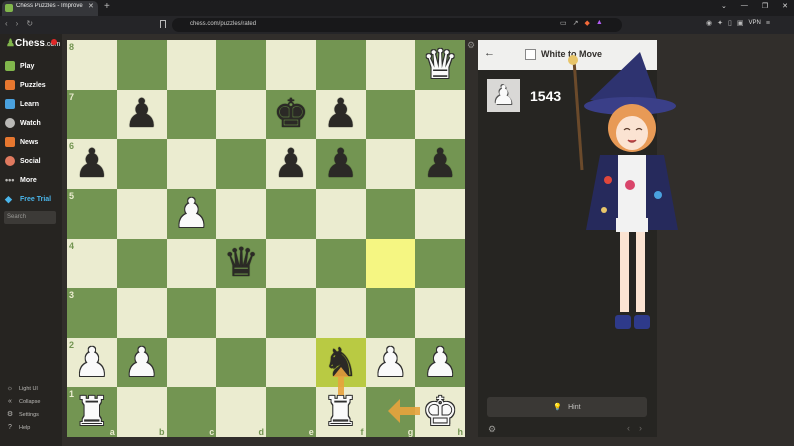  Describe the element at coordinates (241, 412) in the screenshot. I see `square-d1: d` at that location.